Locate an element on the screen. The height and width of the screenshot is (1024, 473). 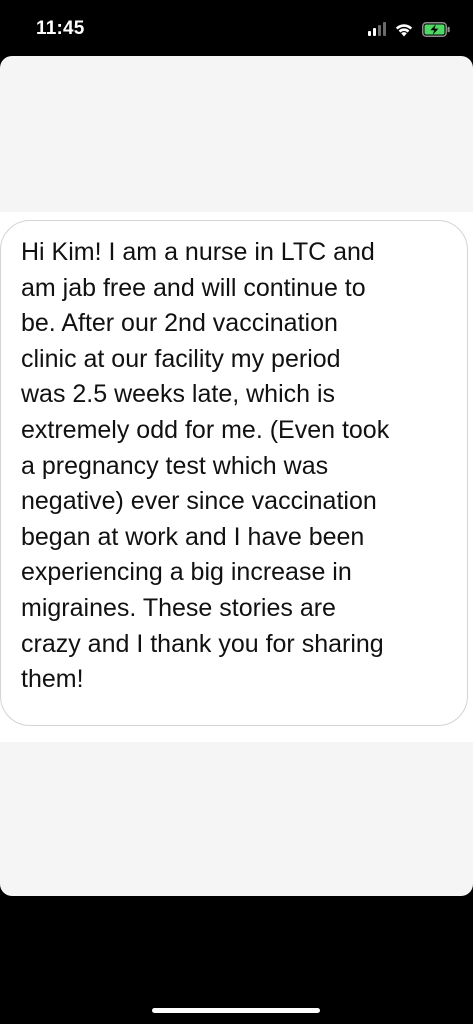
status-icons is located at coordinates (409, 29).